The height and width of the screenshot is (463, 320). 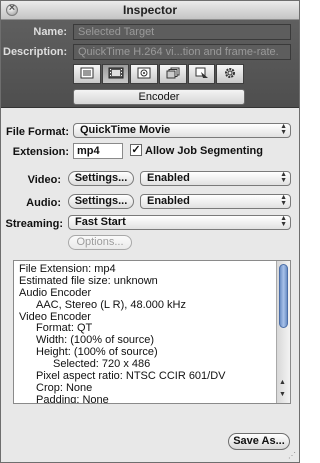 I want to click on description-label: Description:, so click(x=35, y=52).